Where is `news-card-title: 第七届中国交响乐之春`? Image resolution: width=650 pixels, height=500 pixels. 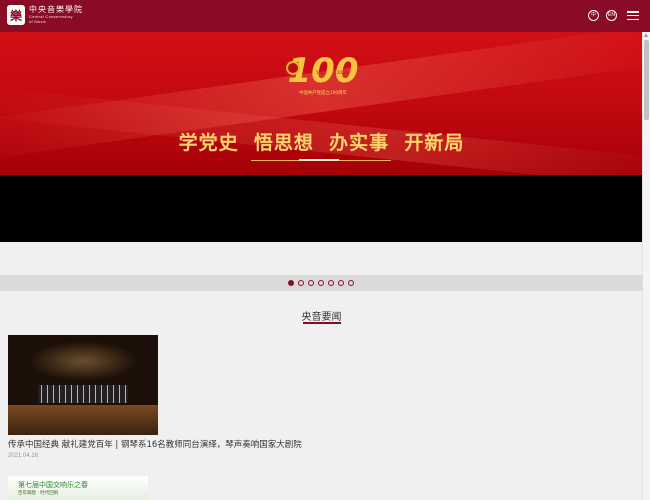 news-card-title: 第七届中国交响乐之春 is located at coordinates (53, 485).